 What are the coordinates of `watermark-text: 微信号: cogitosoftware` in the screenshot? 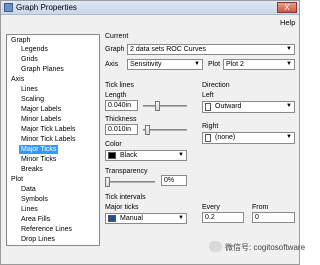 It's located at (265, 247).